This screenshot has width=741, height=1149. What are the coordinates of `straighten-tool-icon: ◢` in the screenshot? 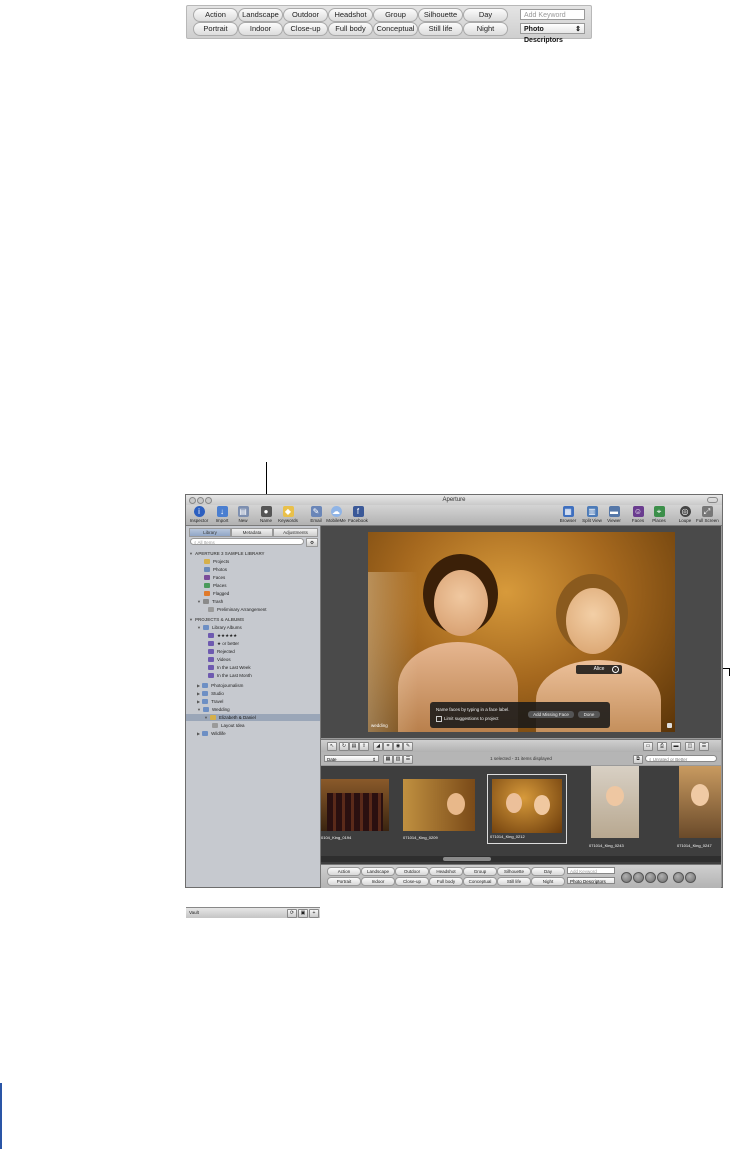 It's located at (378, 746).